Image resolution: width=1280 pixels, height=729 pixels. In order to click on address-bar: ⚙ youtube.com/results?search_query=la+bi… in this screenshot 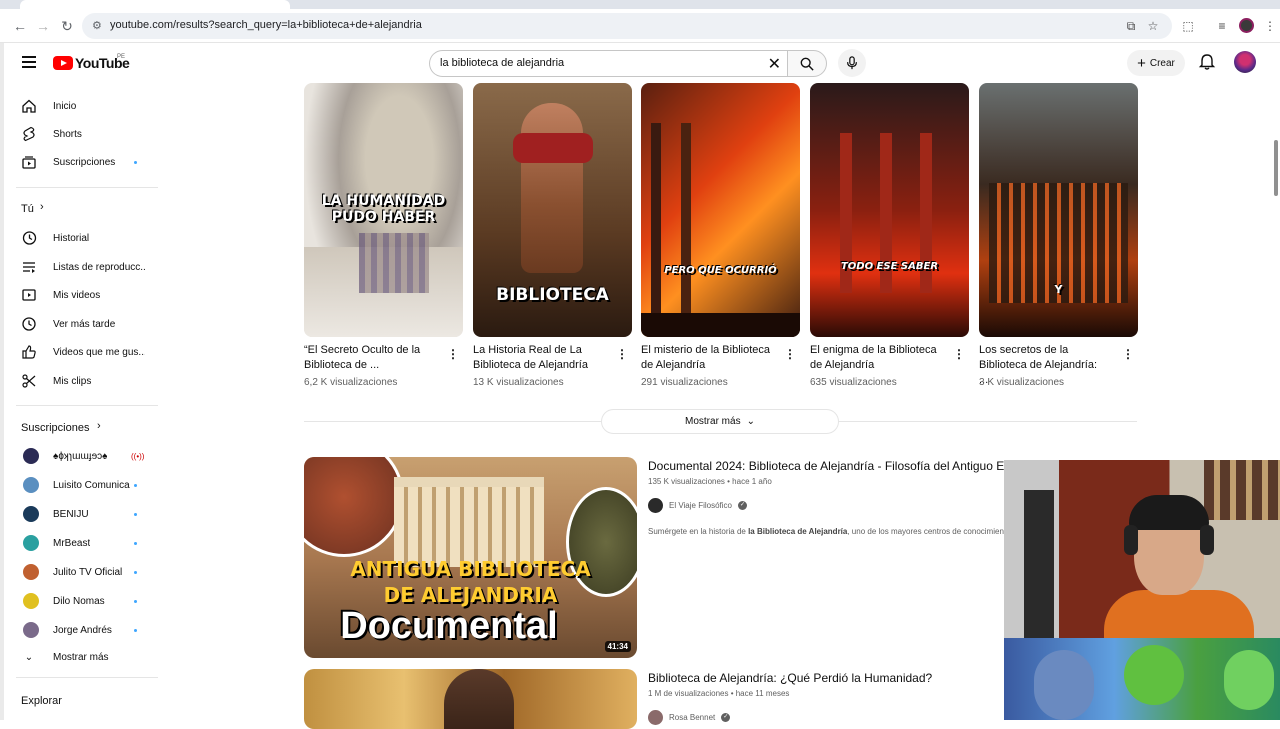, I will do `click(627, 26)`.